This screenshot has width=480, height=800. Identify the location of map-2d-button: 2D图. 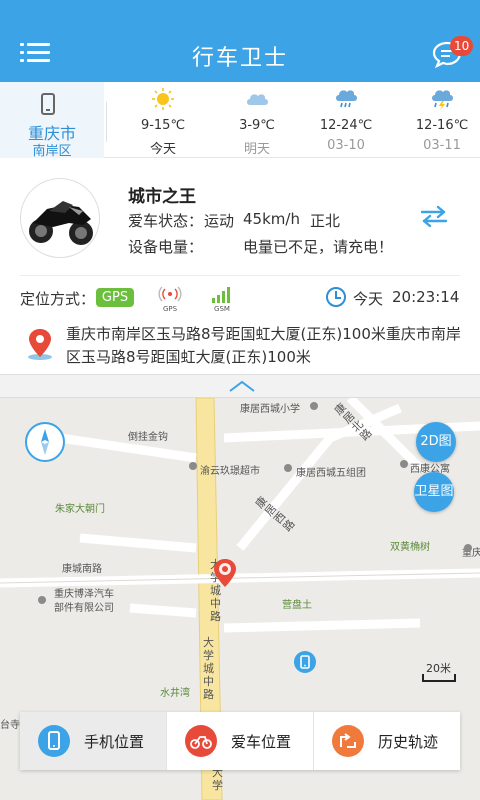
(436, 442).